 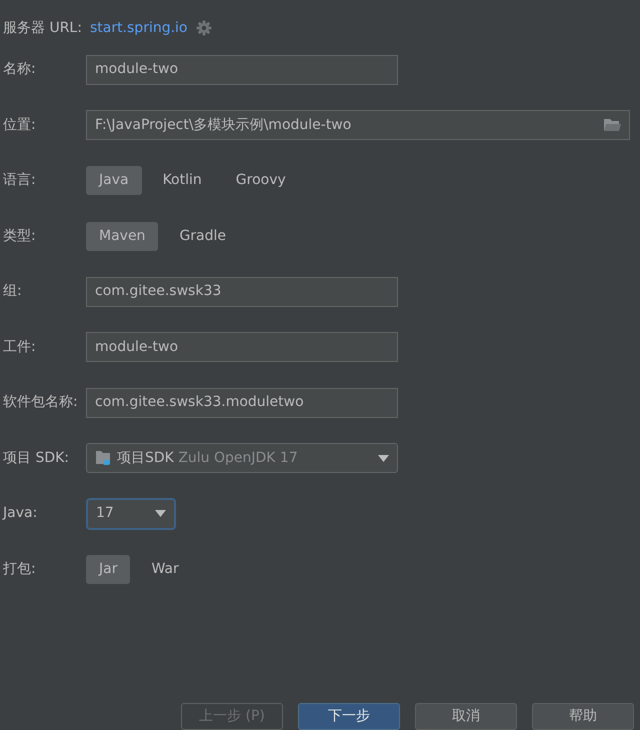 I want to click on dialog-button: 下一步, so click(x=349, y=716).